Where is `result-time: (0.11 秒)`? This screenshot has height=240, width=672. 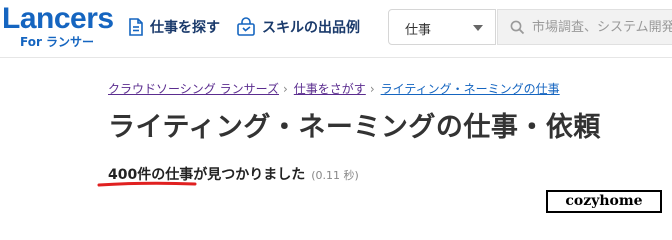
result-time: (0.11 秒) is located at coordinates (335, 175).